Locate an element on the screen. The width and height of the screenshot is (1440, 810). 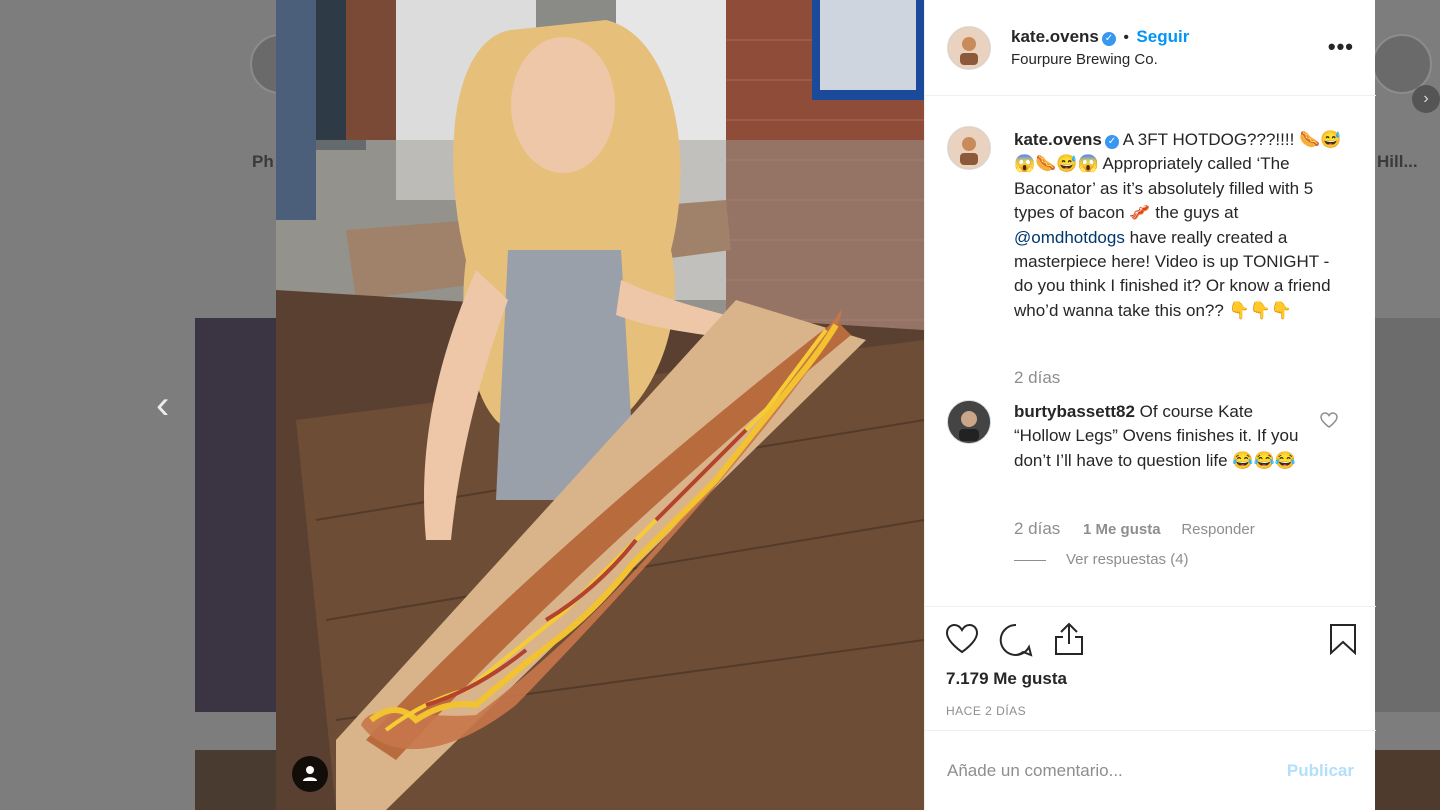
follow-button: Seguir is located at coordinates (1162, 36).